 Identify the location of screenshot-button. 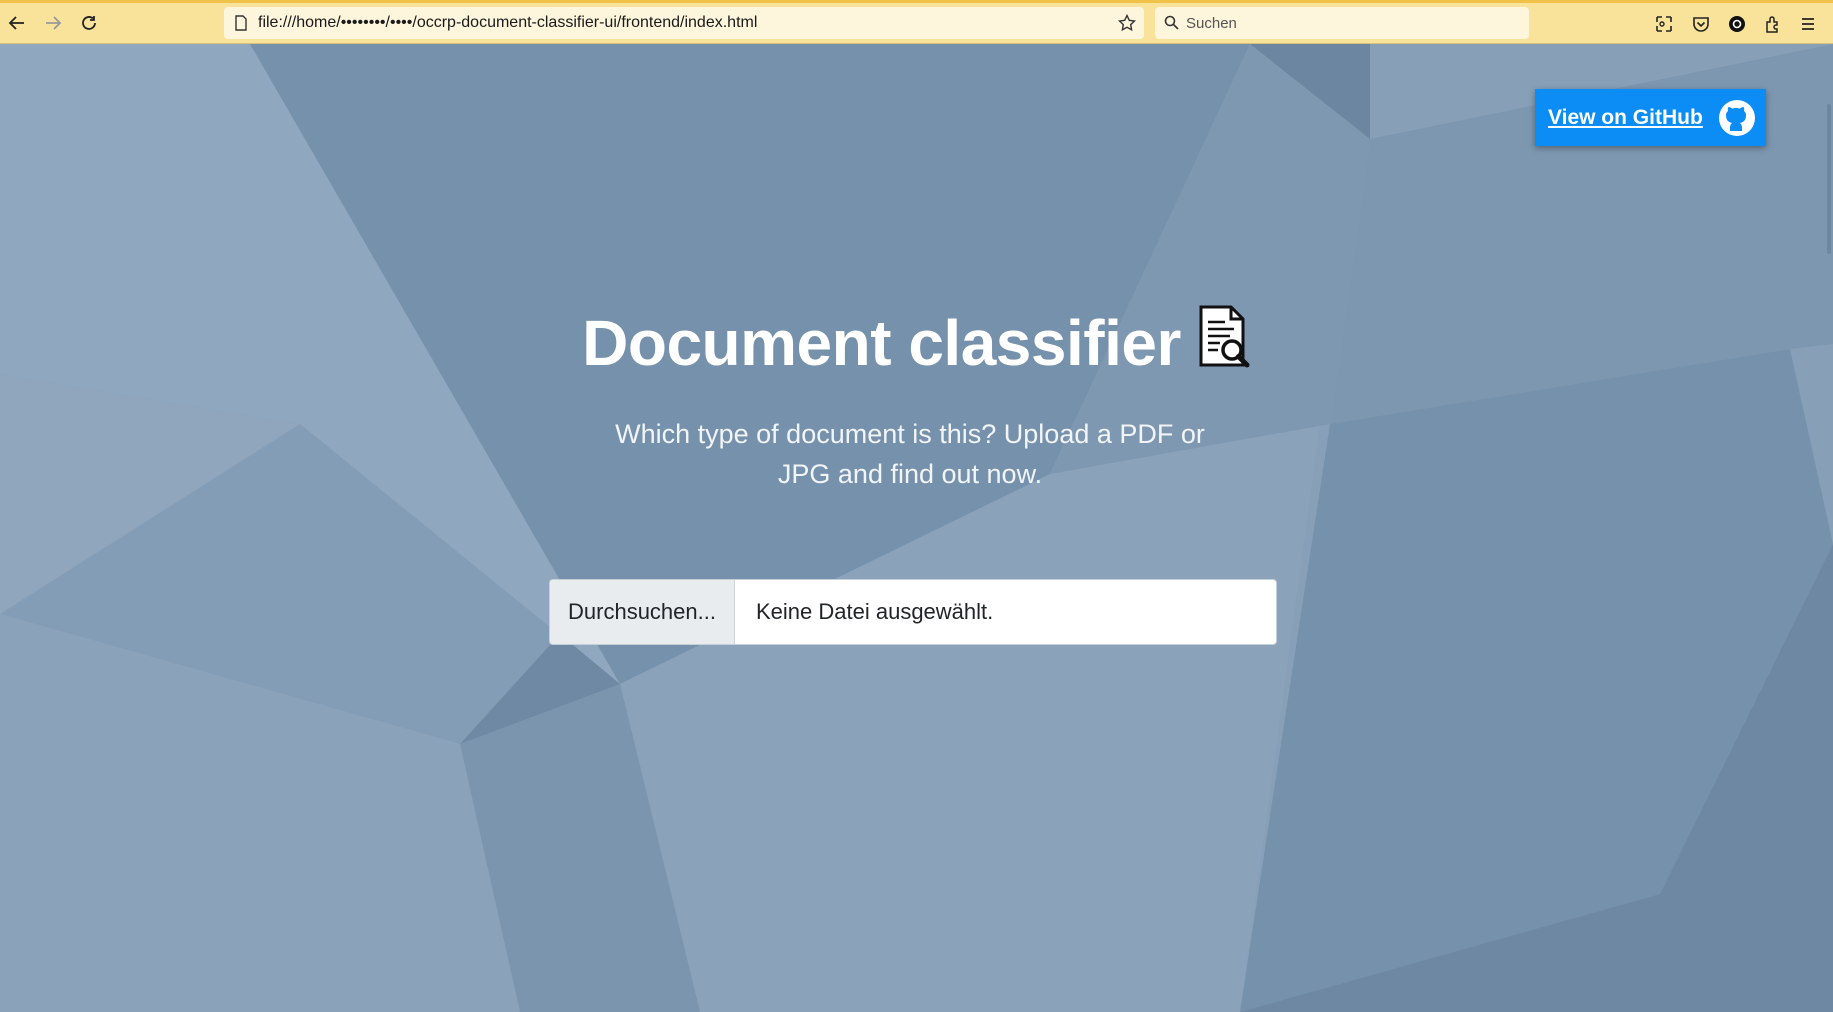
(1664, 24).